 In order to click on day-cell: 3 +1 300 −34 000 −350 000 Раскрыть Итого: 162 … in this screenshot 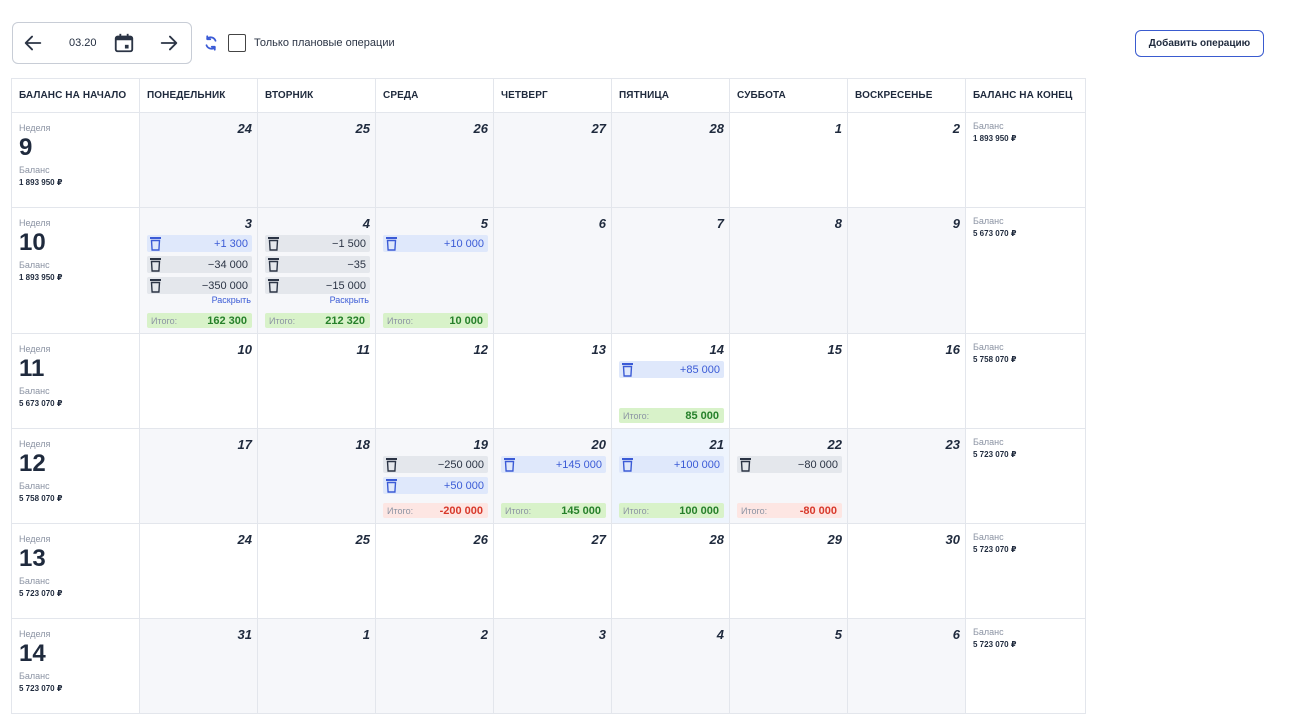, I will do `click(198, 270)`.